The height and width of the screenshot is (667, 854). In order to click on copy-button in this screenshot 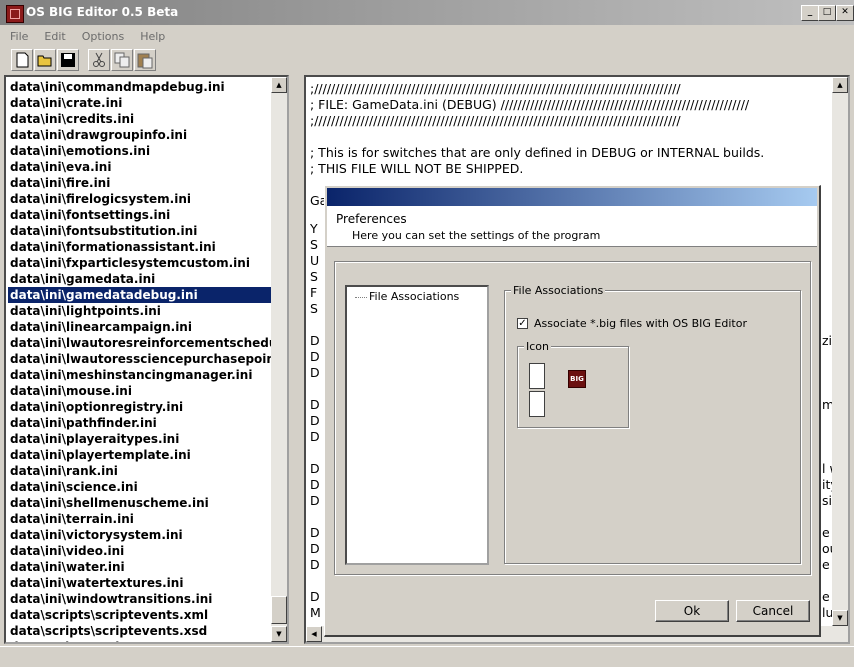, I will do `click(122, 60)`.